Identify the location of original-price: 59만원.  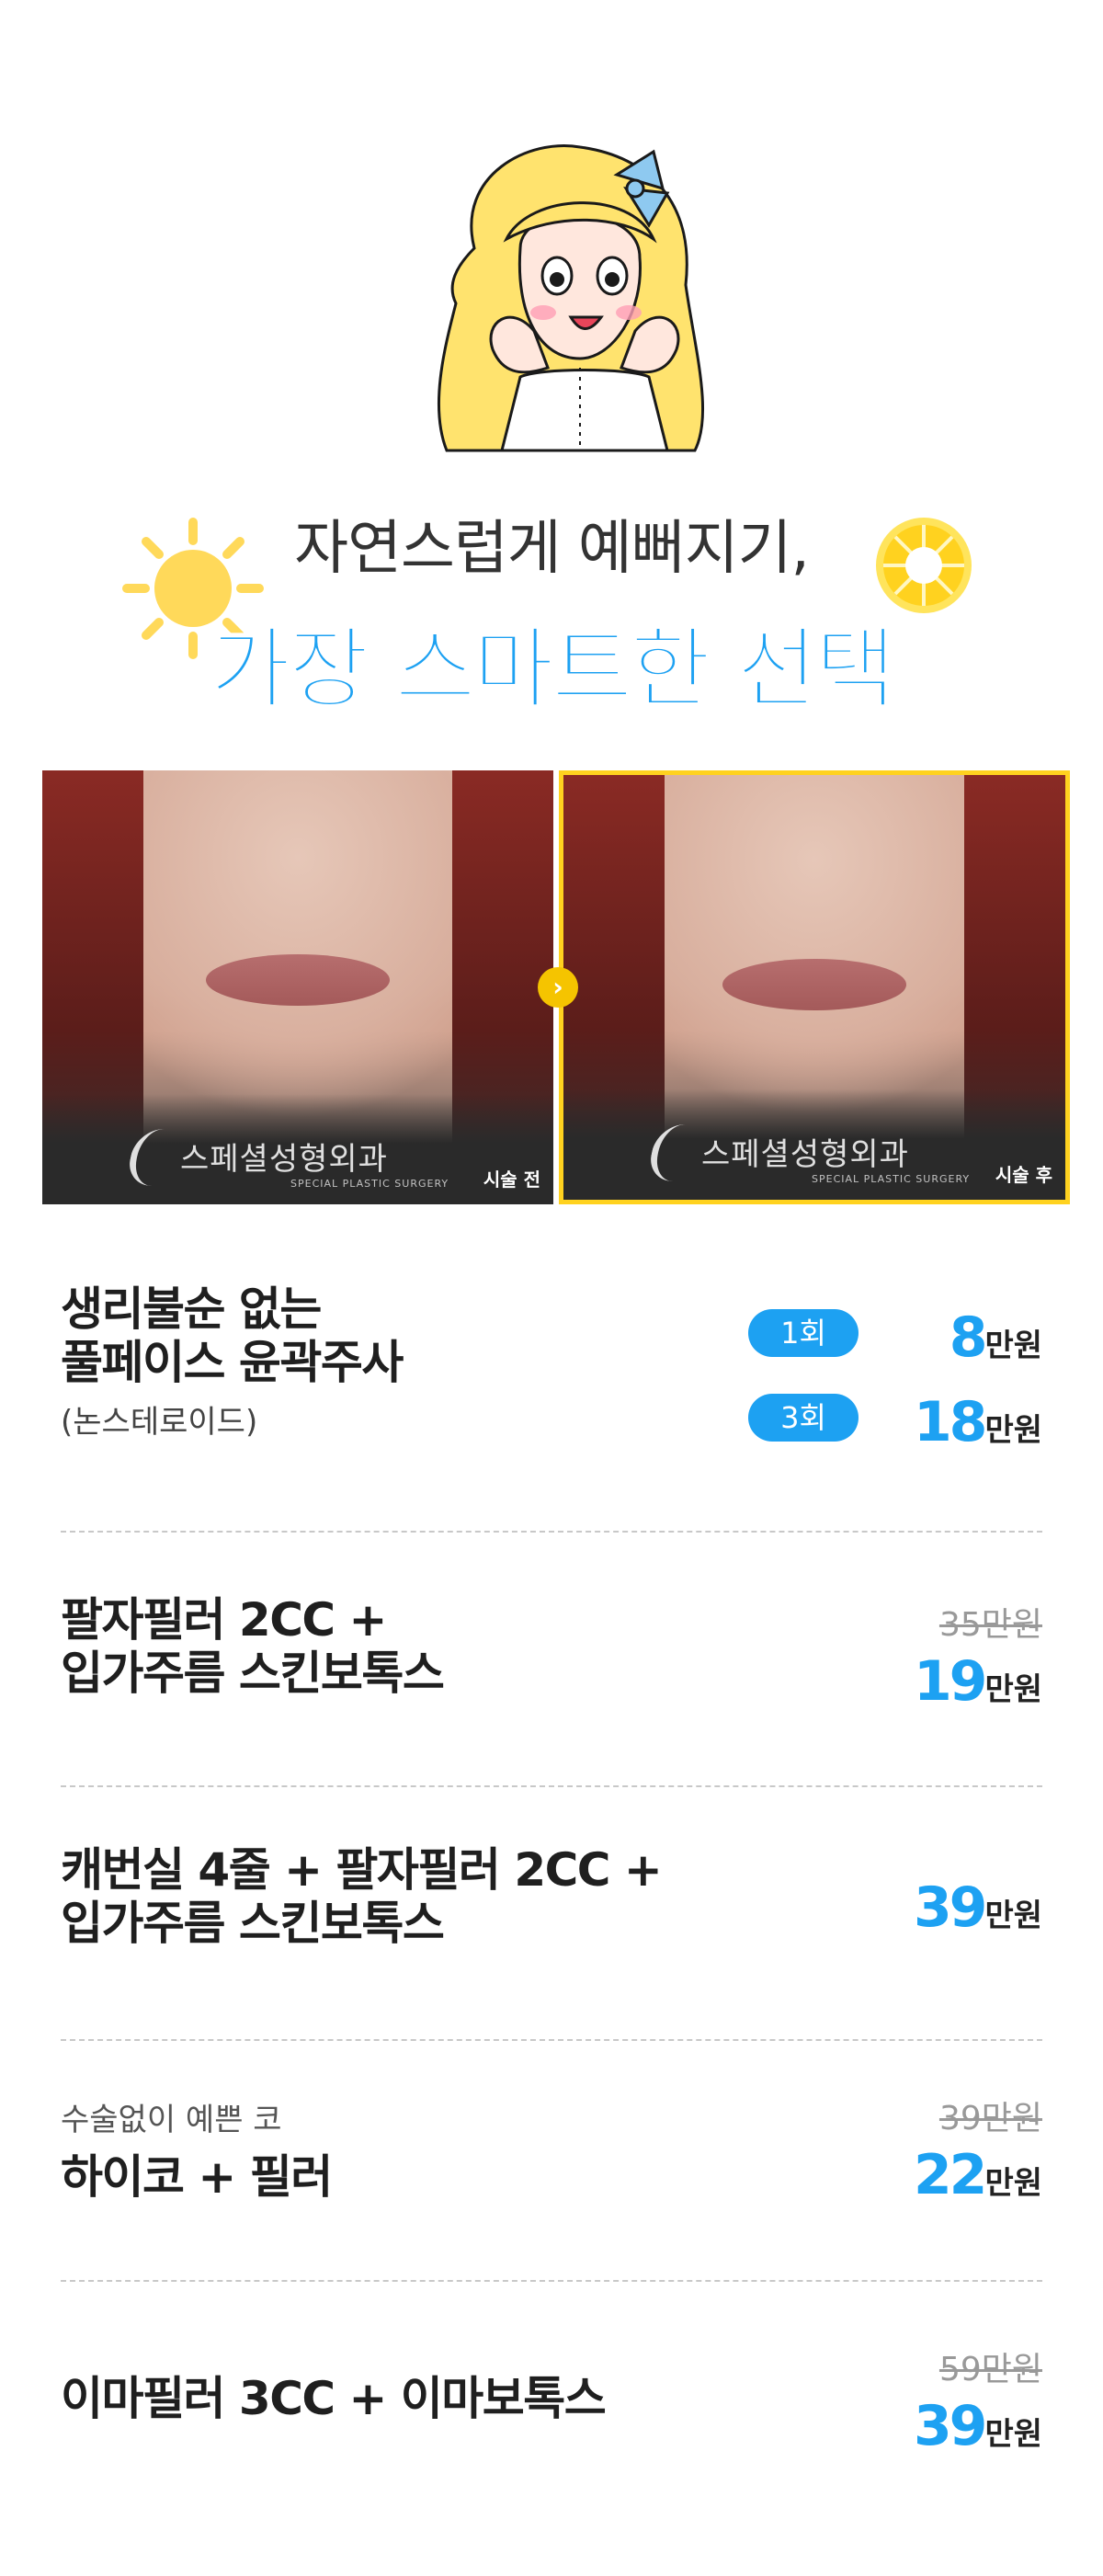
(990, 2369).